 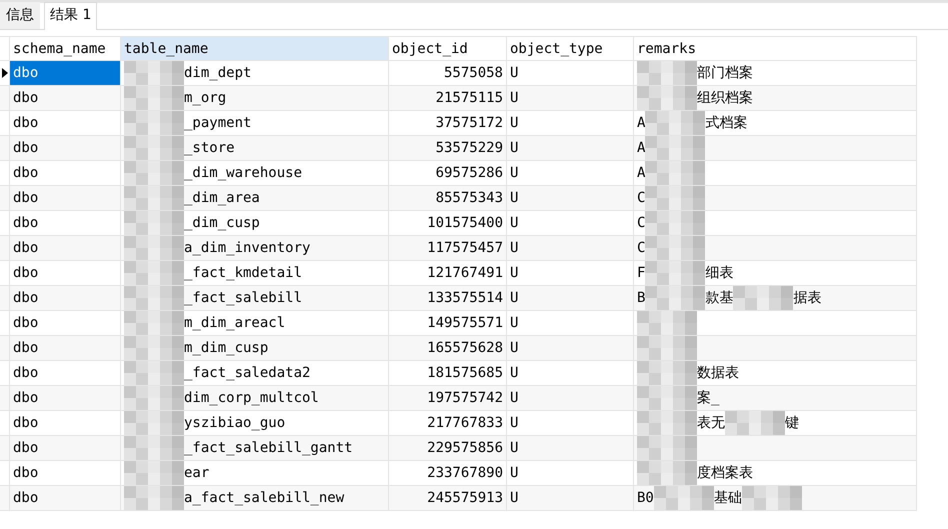 What do you see at coordinates (725, 473) in the screenshot?
I see `cell-text: 度档案表` at bounding box center [725, 473].